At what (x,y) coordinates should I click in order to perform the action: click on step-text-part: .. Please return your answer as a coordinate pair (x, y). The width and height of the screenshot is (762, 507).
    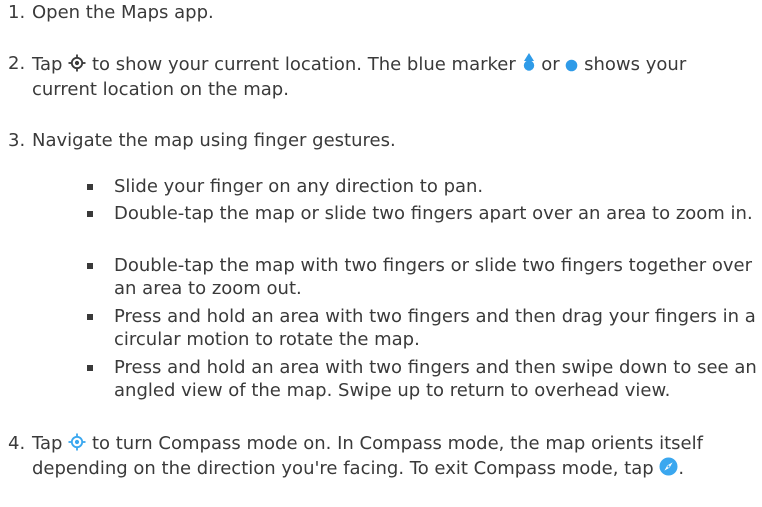
    Looking at the image, I should click on (681, 468).